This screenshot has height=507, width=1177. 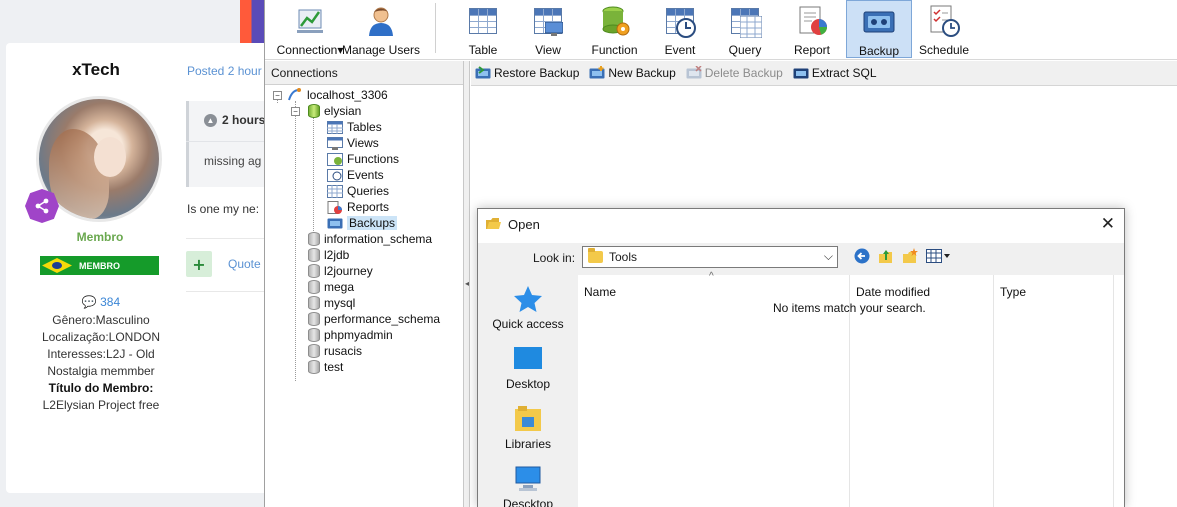 I want to click on rank-bar: MEMBRO, so click(x=99, y=265).